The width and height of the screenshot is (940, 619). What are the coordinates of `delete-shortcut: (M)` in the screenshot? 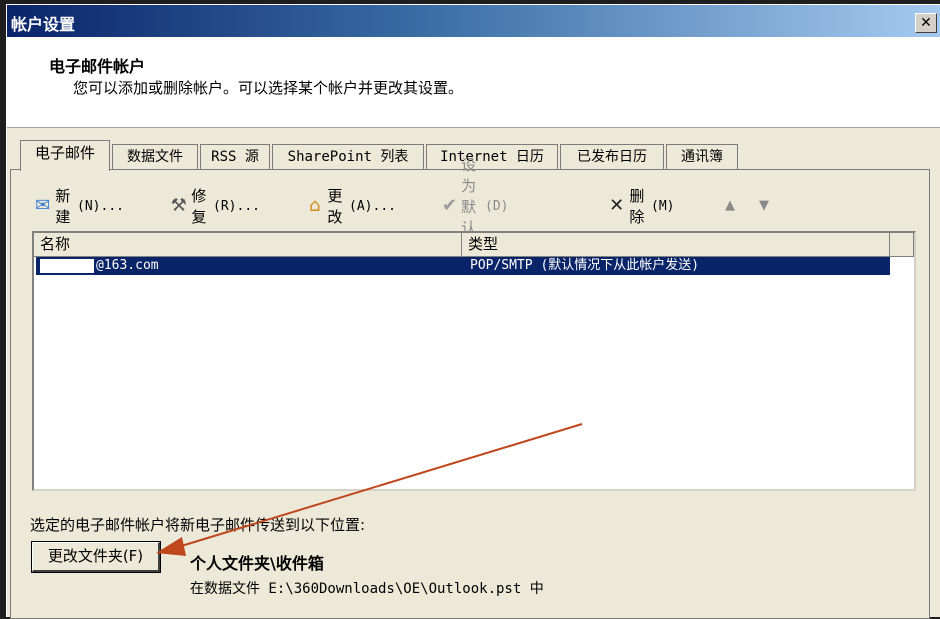 It's located at (663, 206).